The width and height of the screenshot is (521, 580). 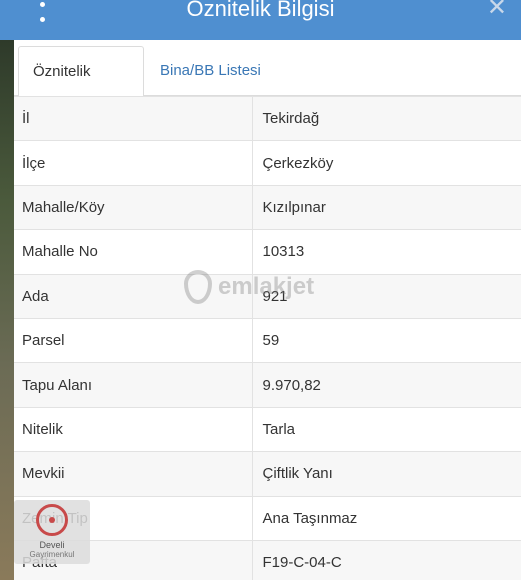 I want to click on row-value: 10313, so click(x=386, y=252).